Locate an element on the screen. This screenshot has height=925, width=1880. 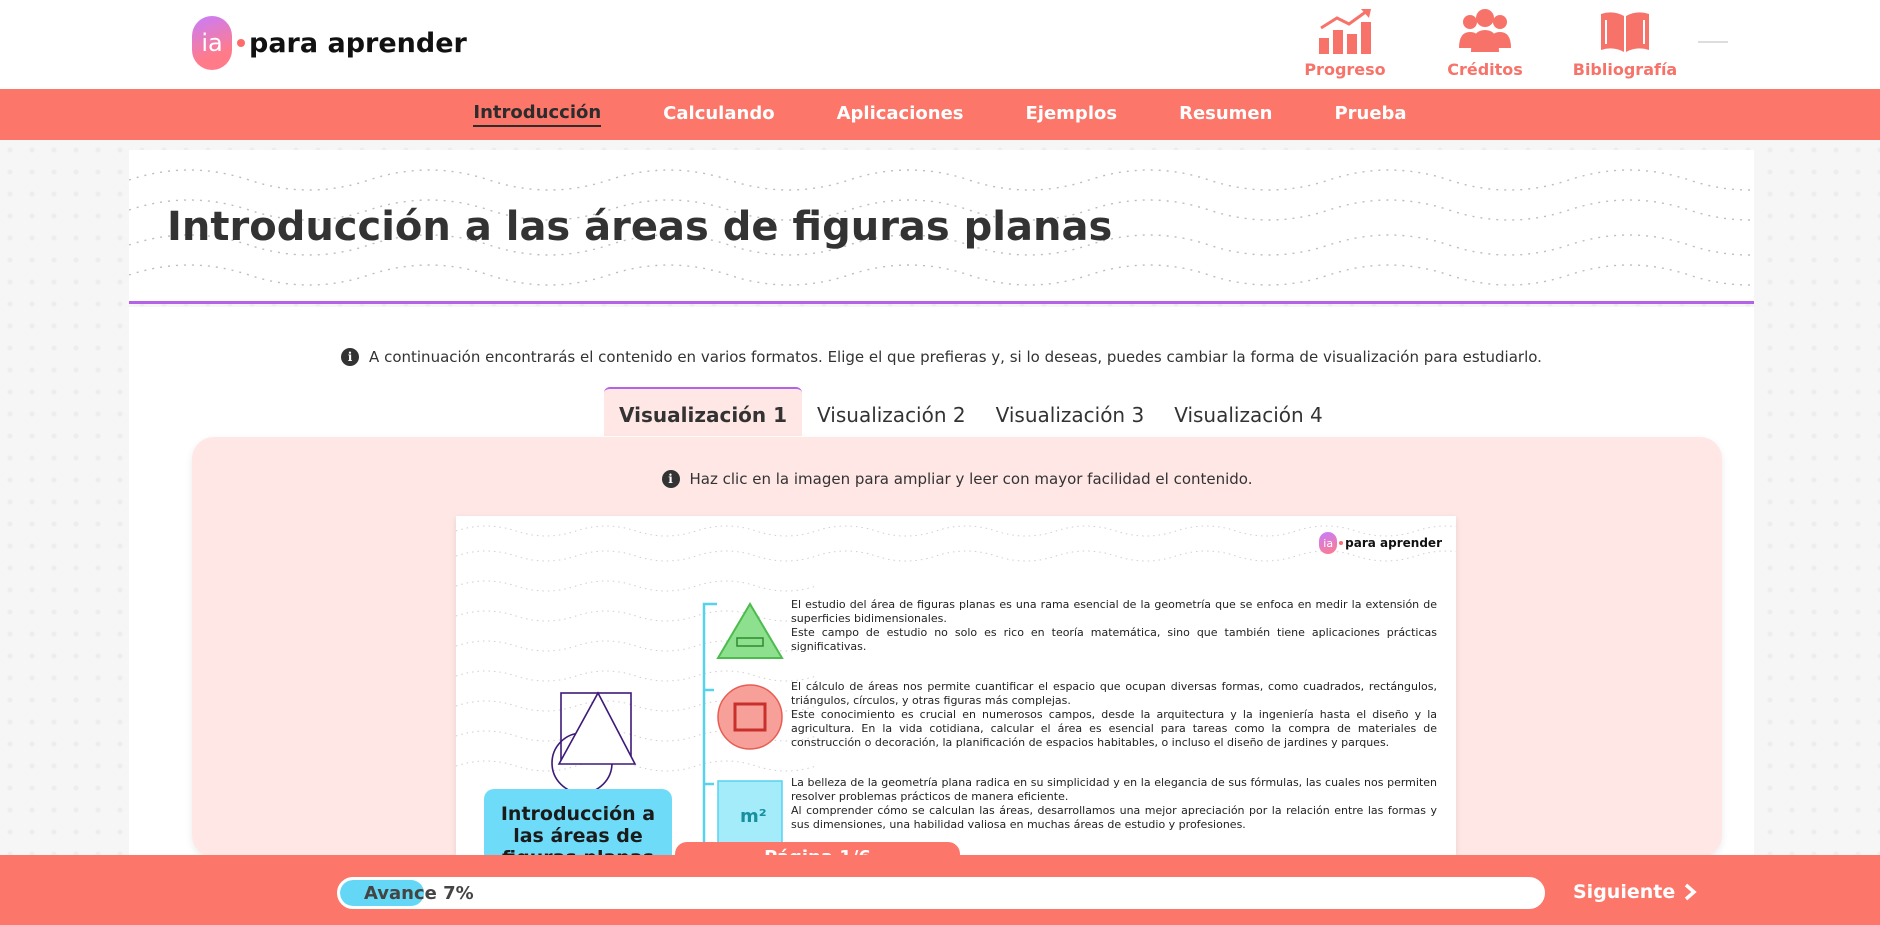
tab-visualizacion-3: Visualización 3 is located at coordinates (1070, 412).